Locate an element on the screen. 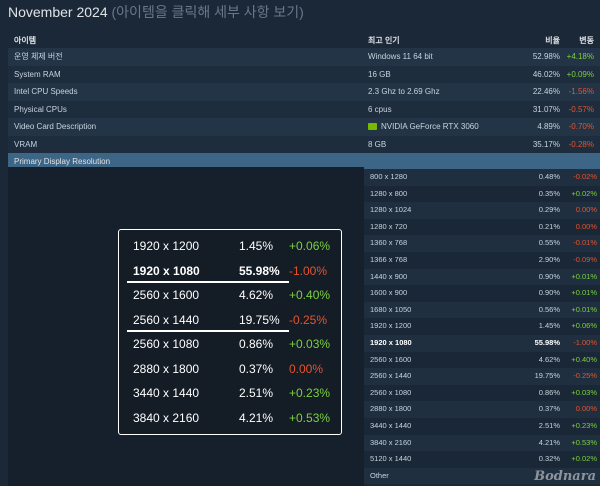 This screenshot has width=600, height=486. resolution-row: 1280 x 800 0.35% +0.02% is located at coordinates (482, 194).